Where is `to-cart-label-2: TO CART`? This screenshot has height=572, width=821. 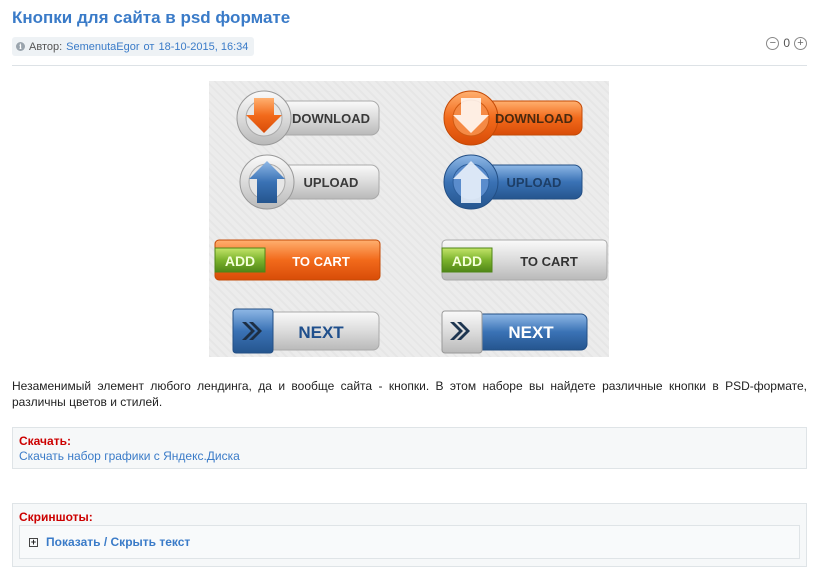
to-cart-label-2: TO CART is located at coordinates (549, 261).